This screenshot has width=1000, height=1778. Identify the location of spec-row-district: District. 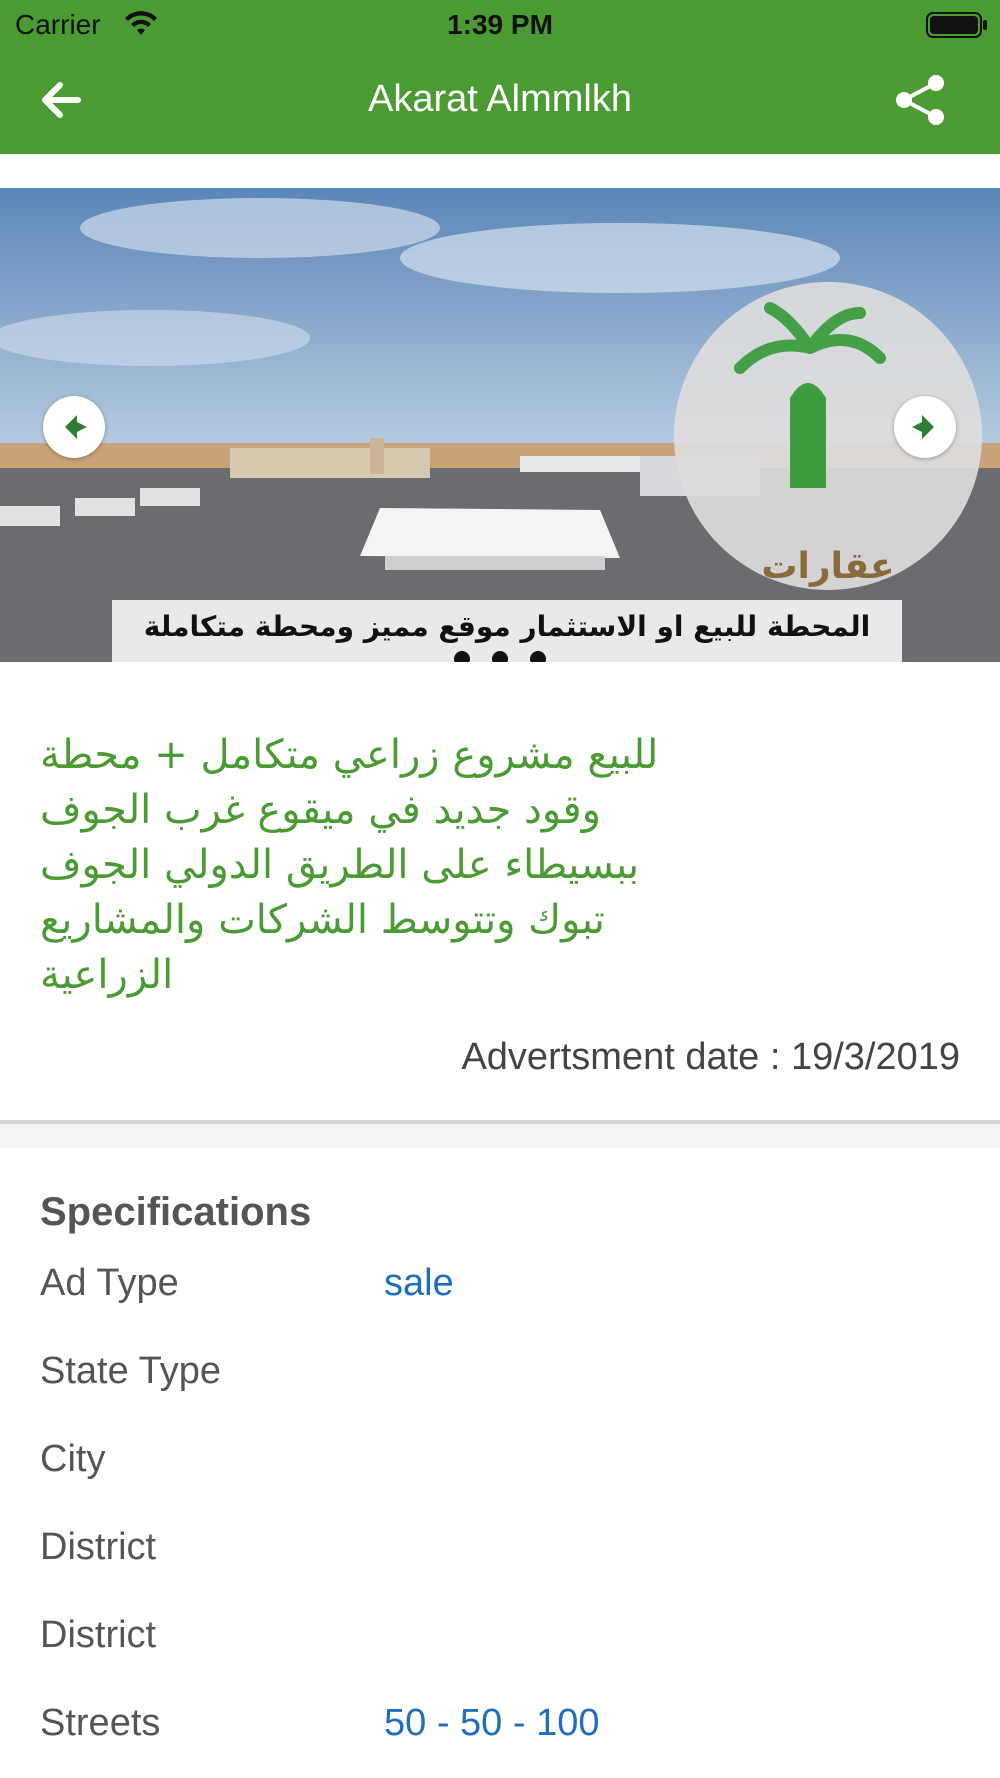
(500, 1556).